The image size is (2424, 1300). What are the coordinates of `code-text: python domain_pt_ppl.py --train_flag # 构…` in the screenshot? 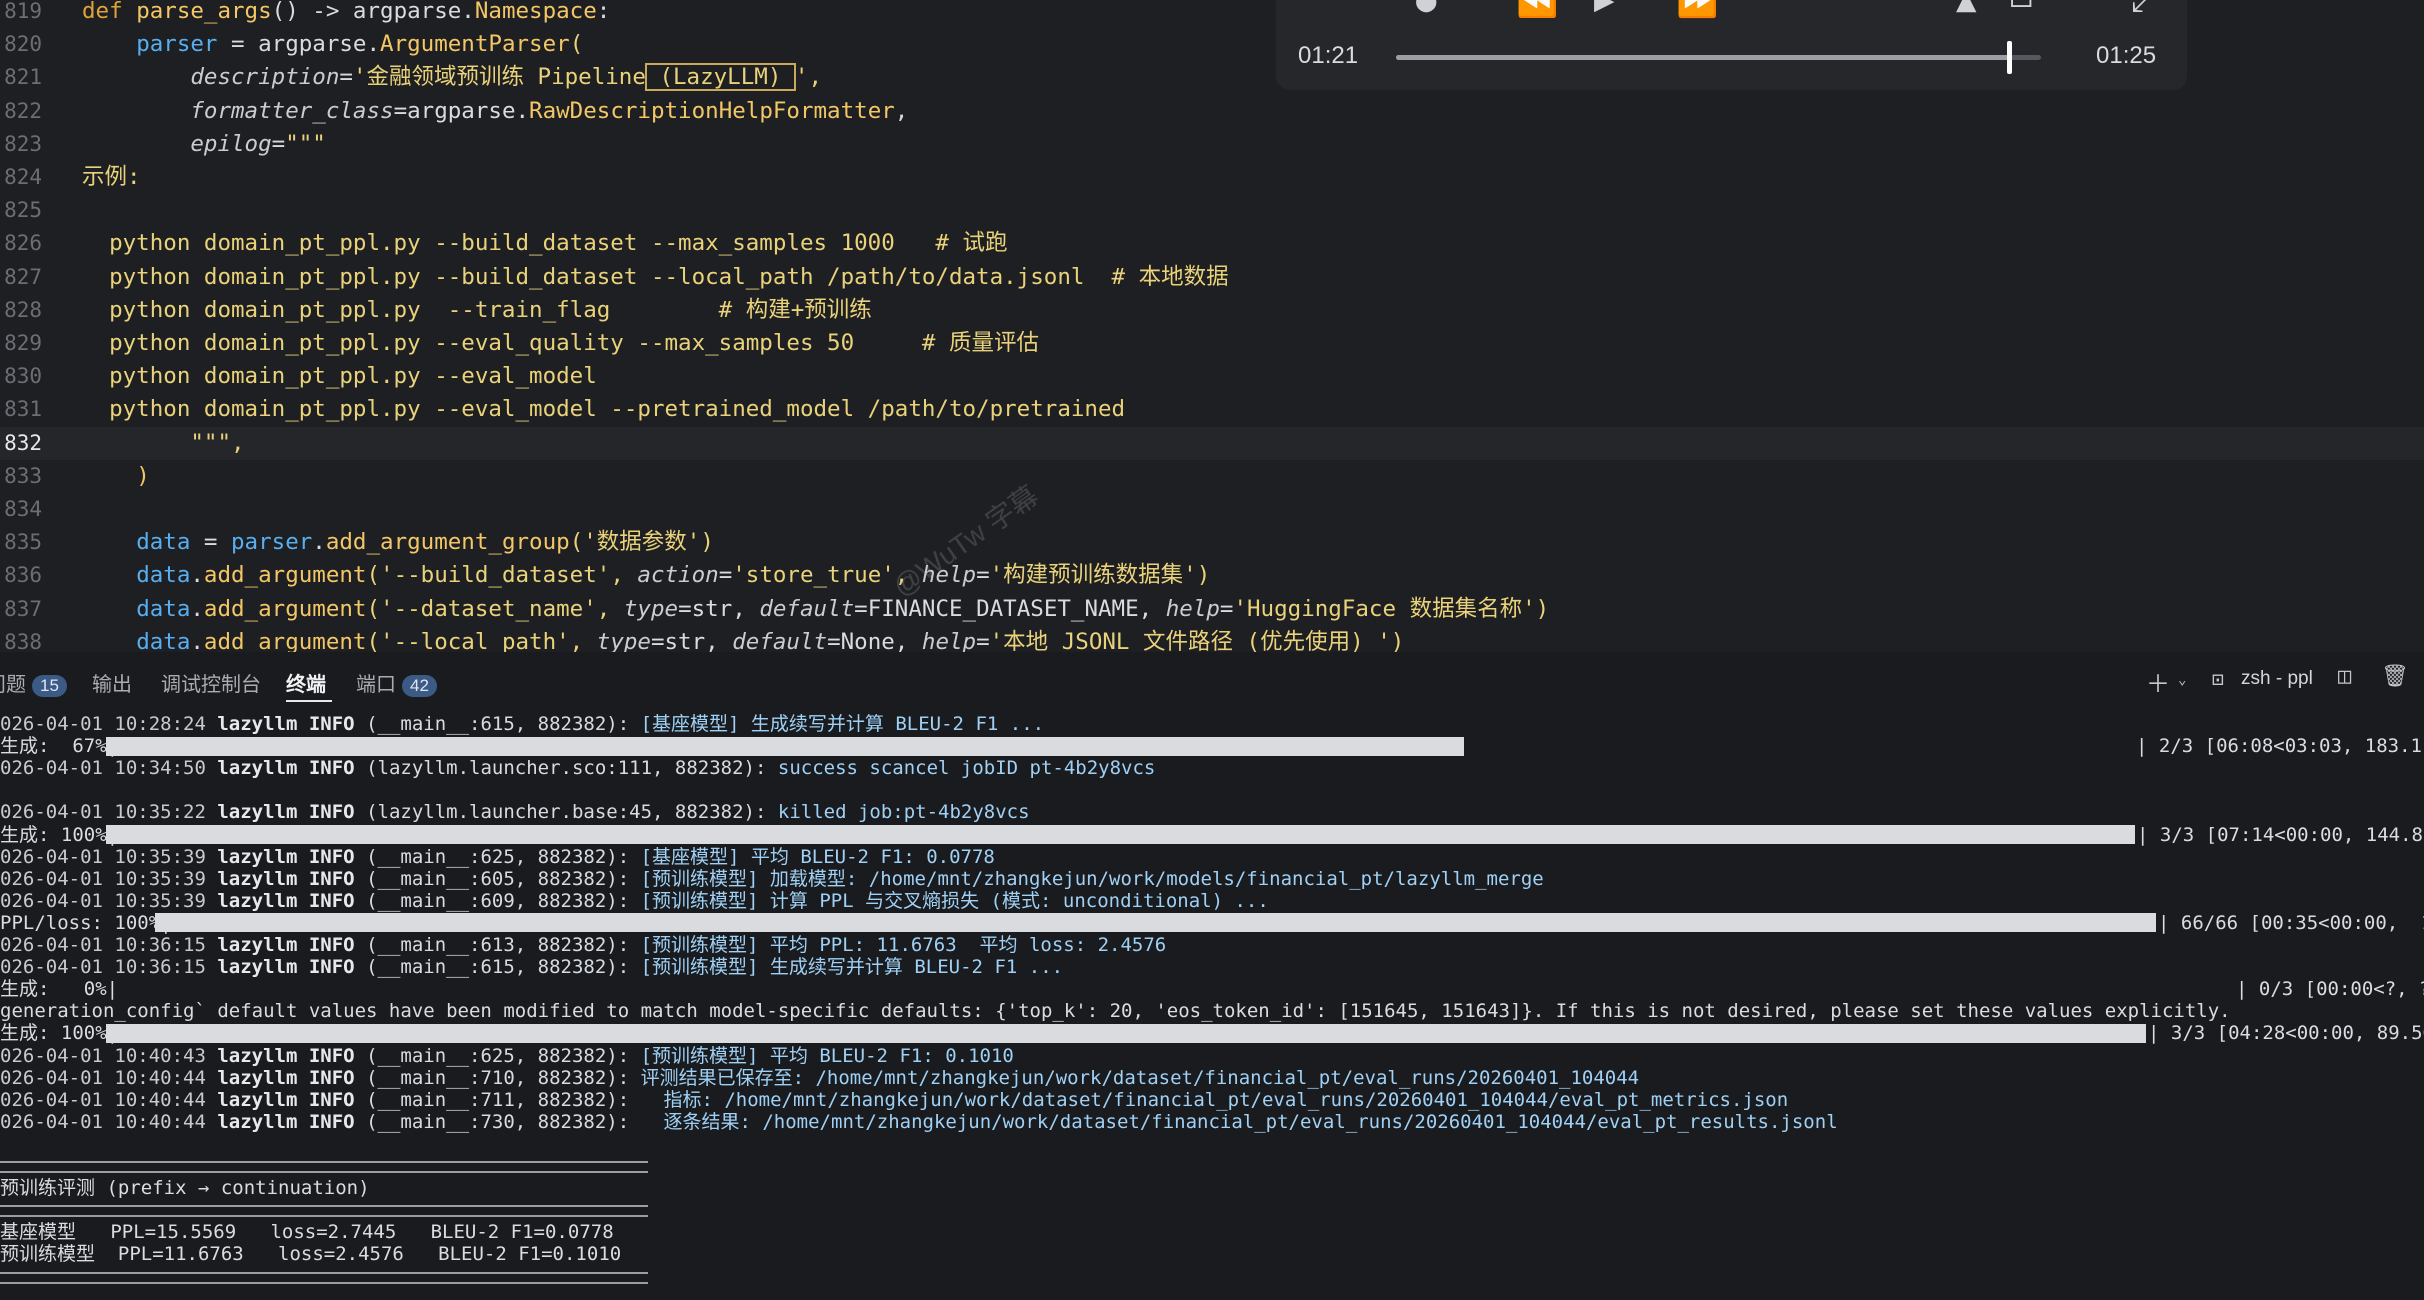 It's located at (477, 310).